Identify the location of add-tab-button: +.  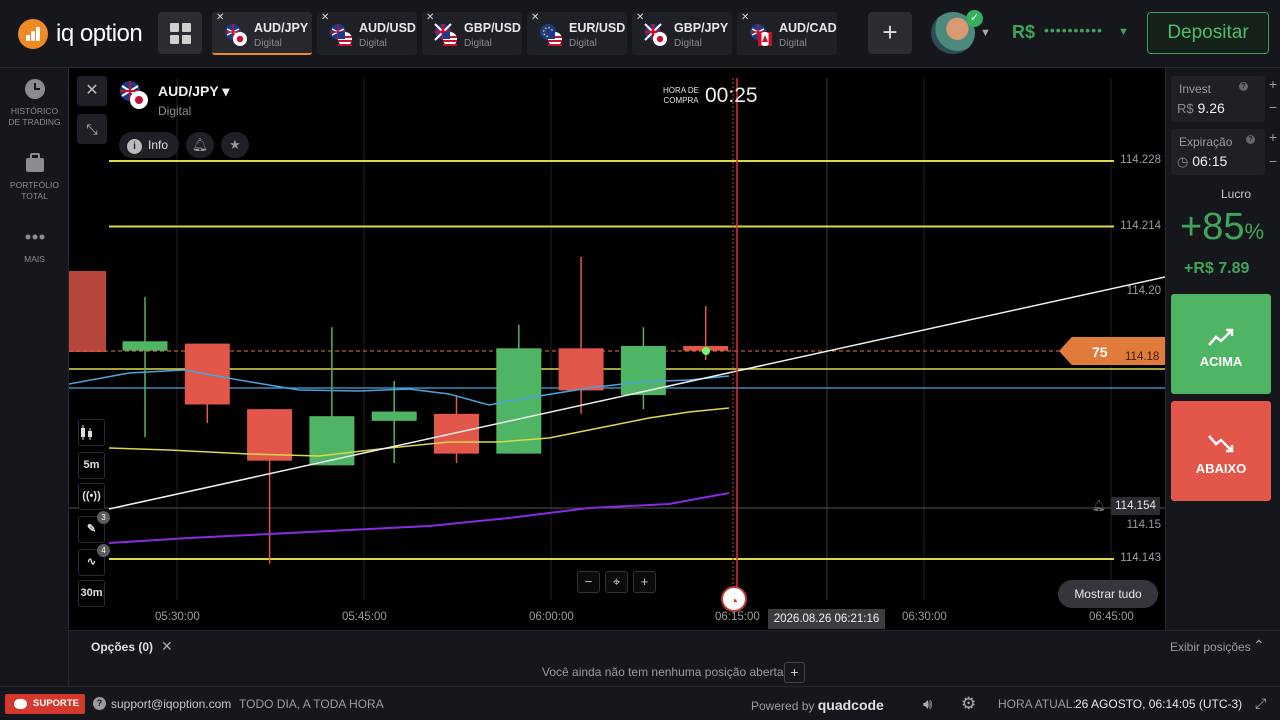
(890, 33).